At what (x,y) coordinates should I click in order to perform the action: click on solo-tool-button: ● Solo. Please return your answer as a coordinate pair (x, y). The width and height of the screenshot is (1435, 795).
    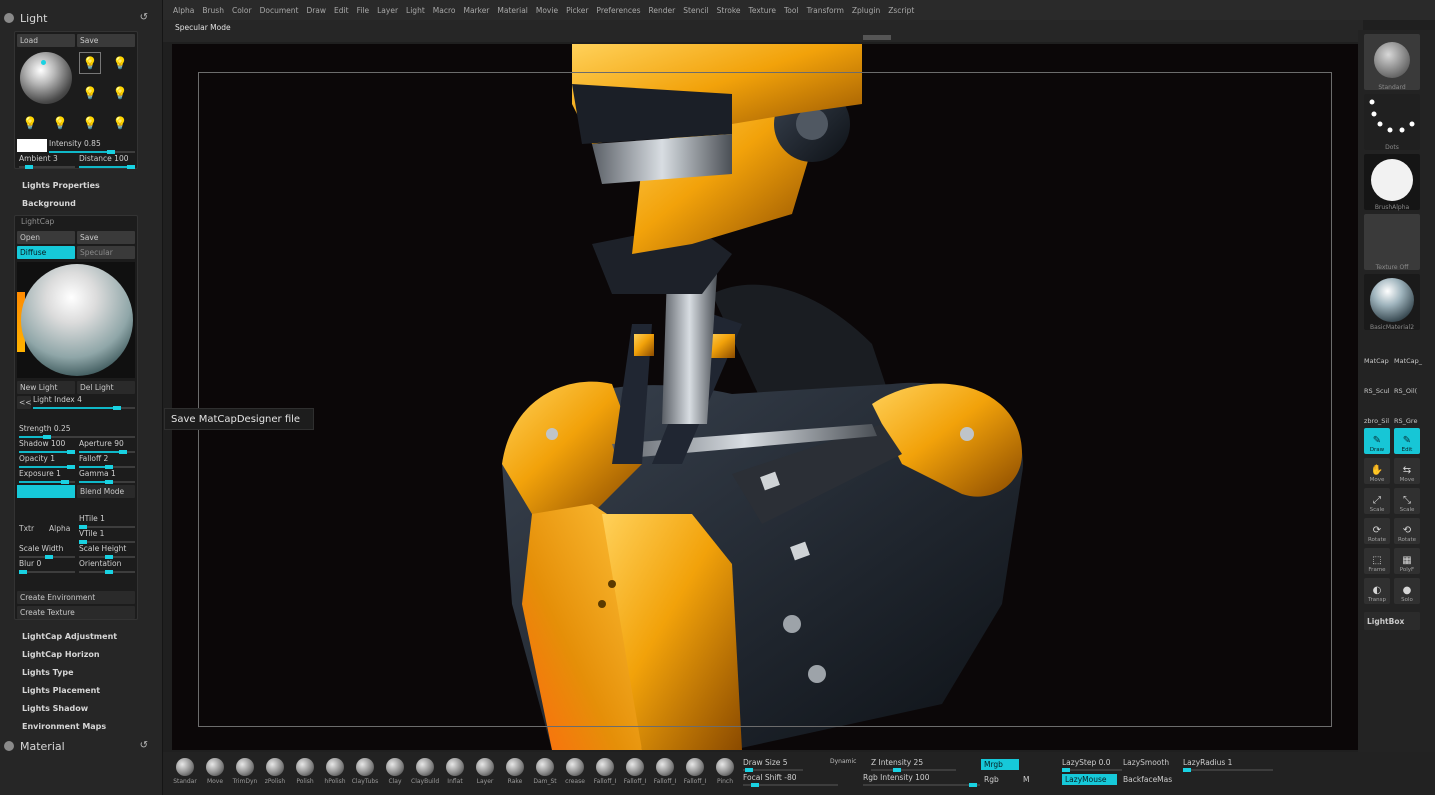
    Looking at the image, I should click on (1407, 591).